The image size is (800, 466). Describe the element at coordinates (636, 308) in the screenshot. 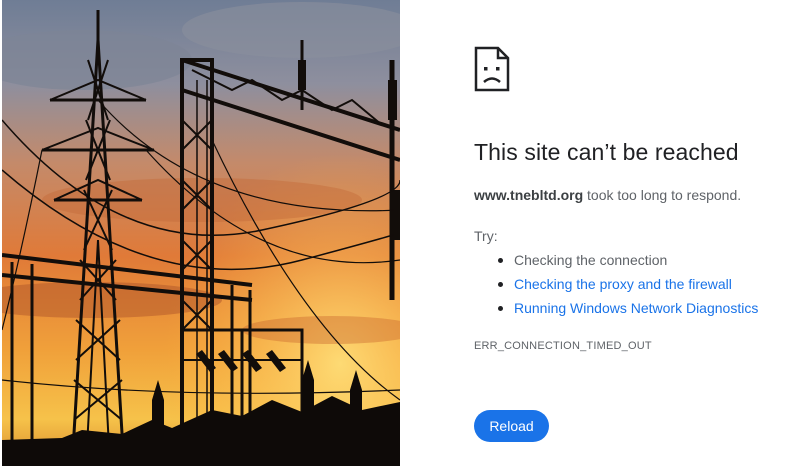

I see `suggestion-network-diagnostics-link: Running Windows Network Diagnostics` at that location.